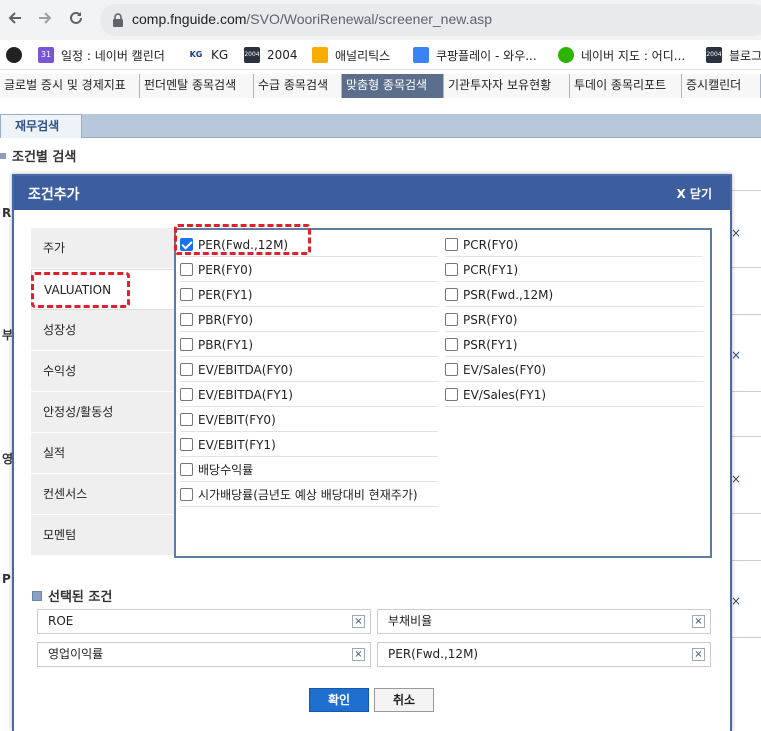 Image resolution: width=761 pixels, height=731 pixels. What do you see at coordinates (574, 295) in the screenshot?
I see `option-psr-fwd-12m: PSR(Fwd.,12M)` at bounding box center [574, 295].